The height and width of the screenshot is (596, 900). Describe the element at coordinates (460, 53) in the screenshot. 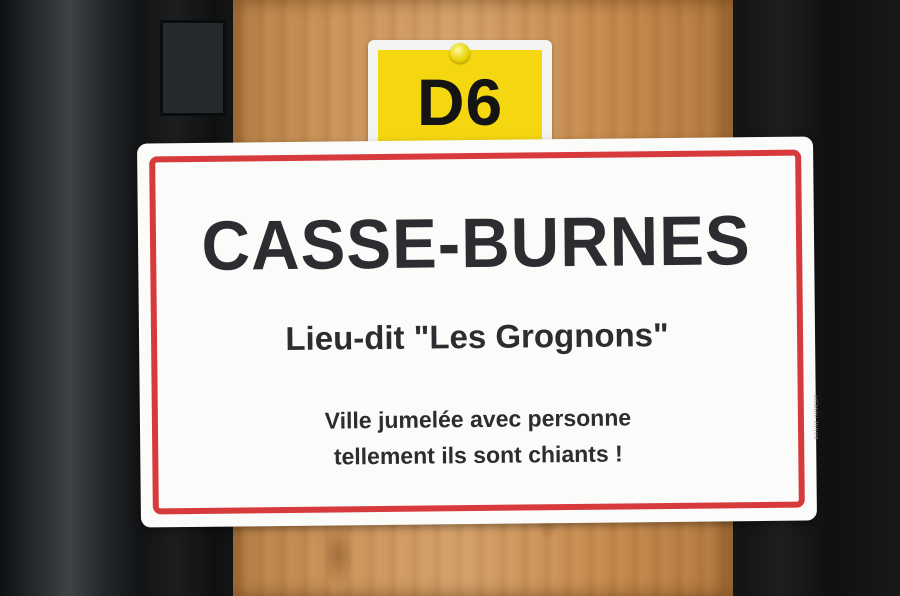

I see `pushpin-icon` at that location.